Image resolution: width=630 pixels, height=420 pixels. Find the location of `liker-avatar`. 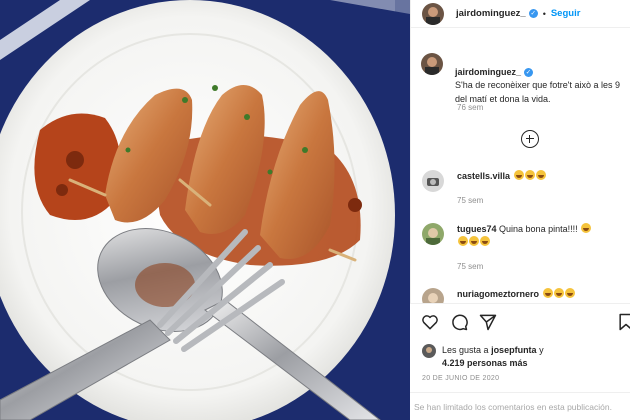

liker-avatar is located at coordinates (429, 351).